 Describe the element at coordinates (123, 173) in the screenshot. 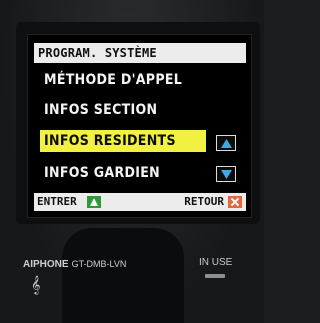

I see `menu-item-infos-gardien: INFOS GARDIEN` at that location.